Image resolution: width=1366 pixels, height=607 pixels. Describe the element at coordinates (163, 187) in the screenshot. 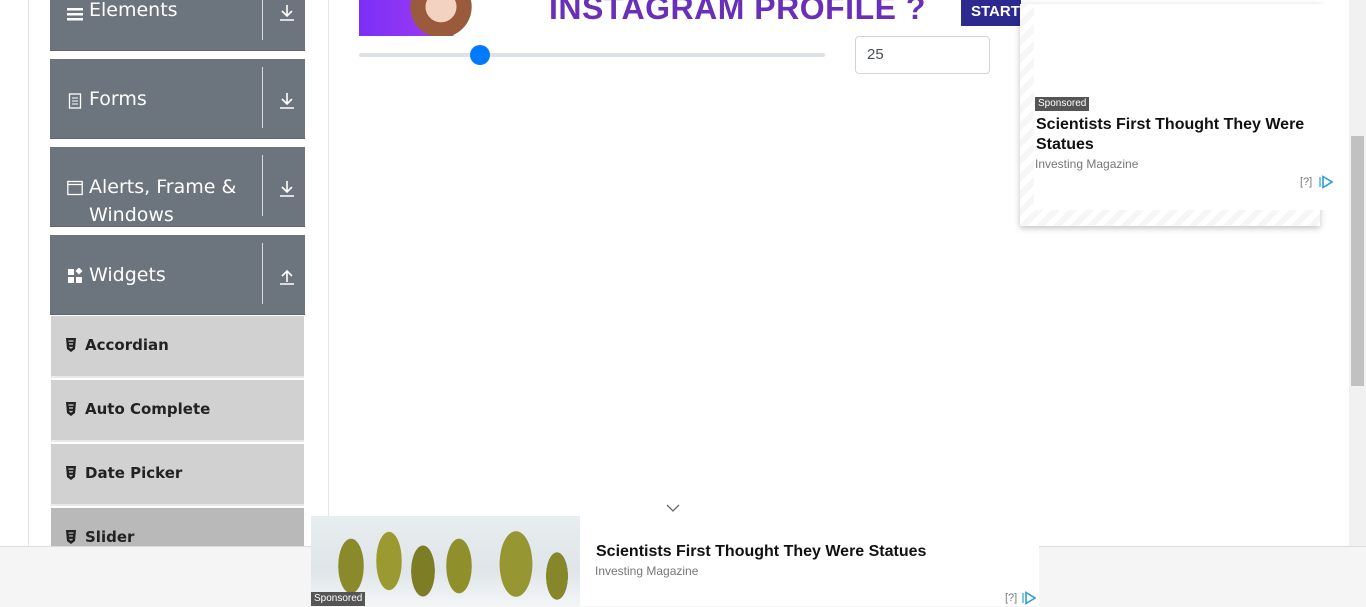

I see `sidebar-group-label: Alerts, Frame &` at that location.